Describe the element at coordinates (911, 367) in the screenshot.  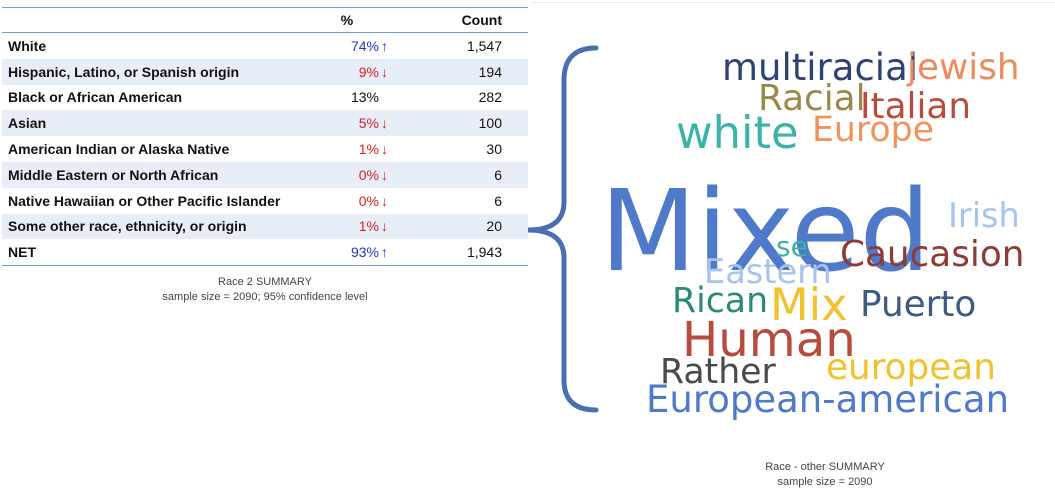
I see `word-european: european` at that location.